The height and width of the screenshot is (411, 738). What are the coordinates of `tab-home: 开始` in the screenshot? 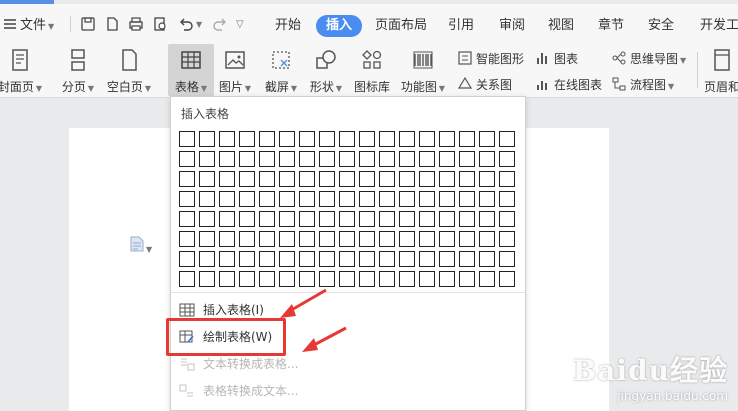 It's located at (288, 23).